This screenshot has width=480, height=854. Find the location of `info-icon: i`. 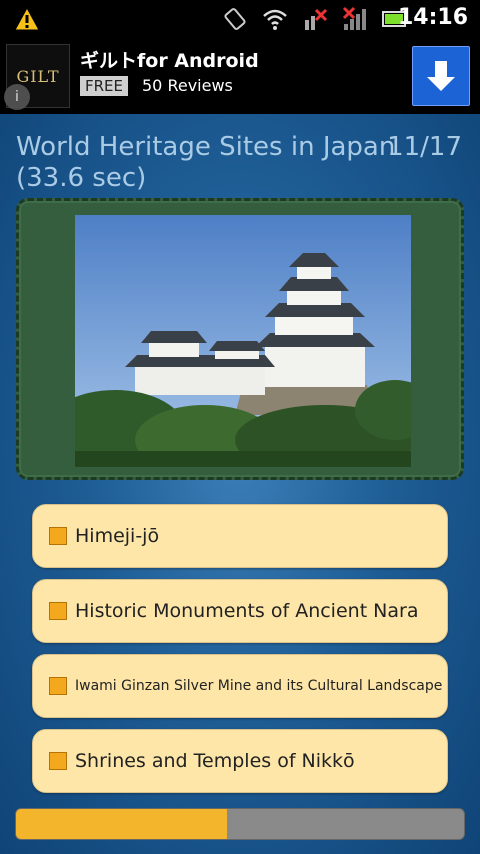

info-icon: i is located at coordinates (17, 97).